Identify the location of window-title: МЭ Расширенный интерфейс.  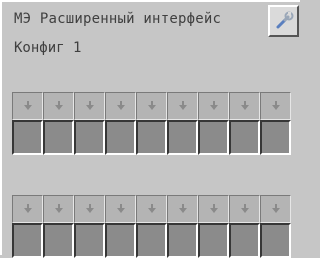
(118, 19).